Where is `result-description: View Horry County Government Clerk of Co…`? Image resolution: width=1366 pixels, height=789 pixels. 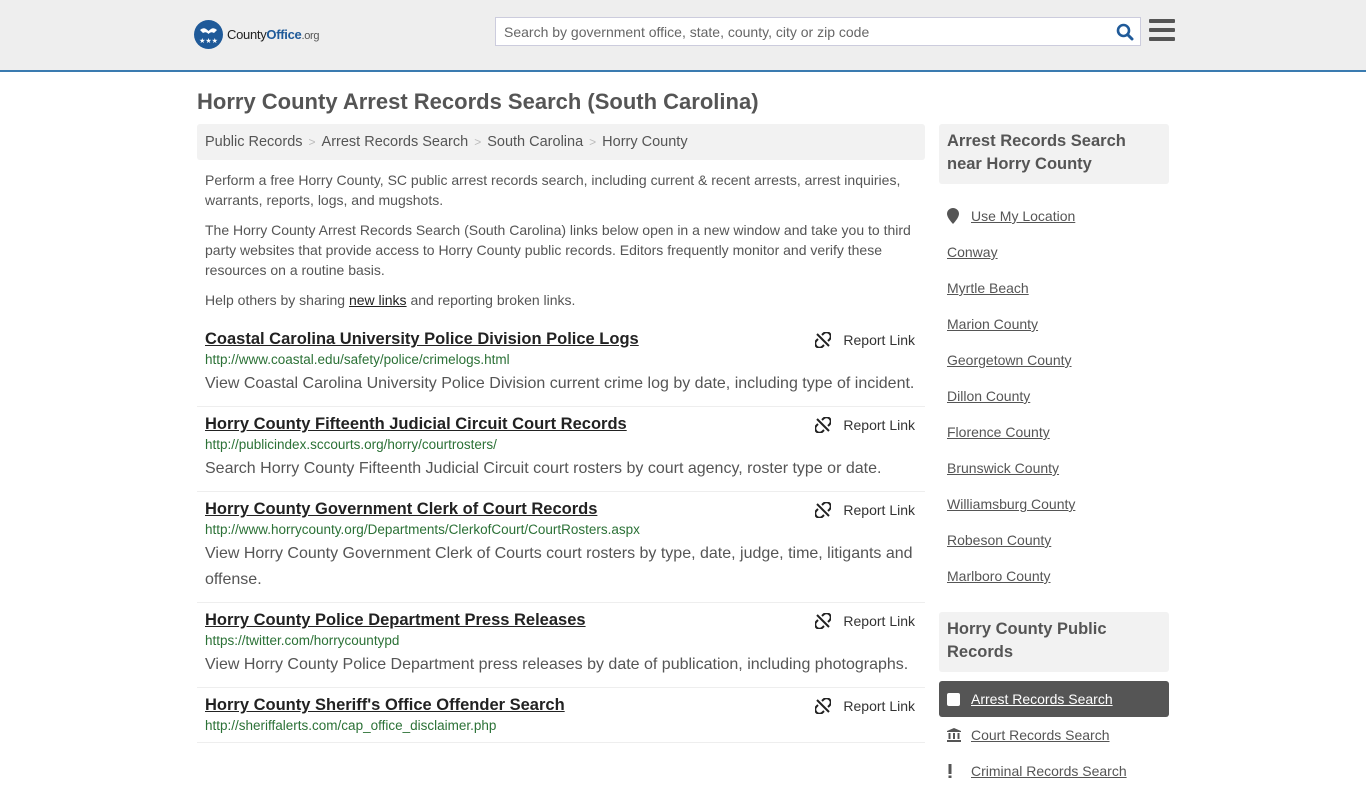
result-description: View Horry County Government Clerk of Co… is located at coordinates (559, 566).